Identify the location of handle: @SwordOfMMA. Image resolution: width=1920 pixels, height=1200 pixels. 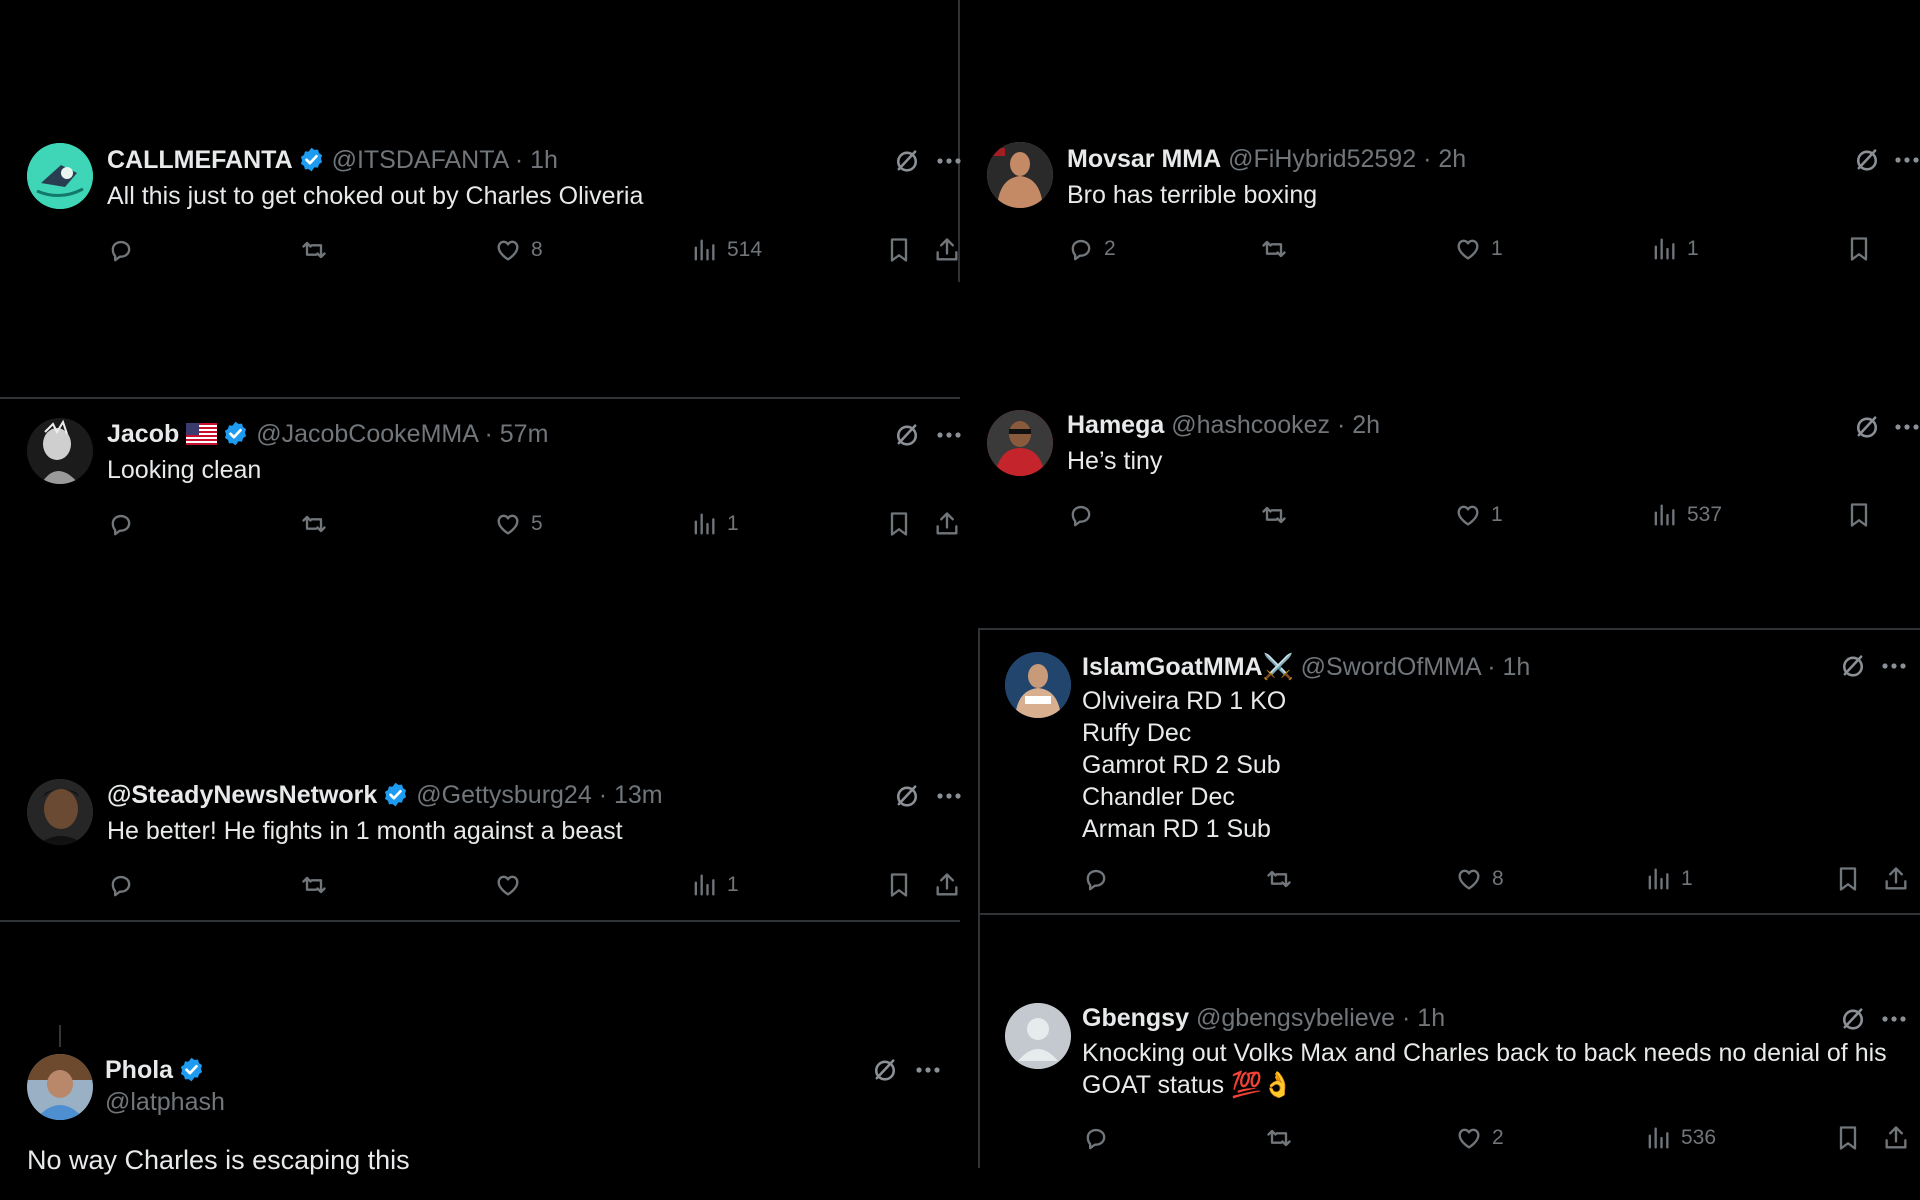
(1391, 667).